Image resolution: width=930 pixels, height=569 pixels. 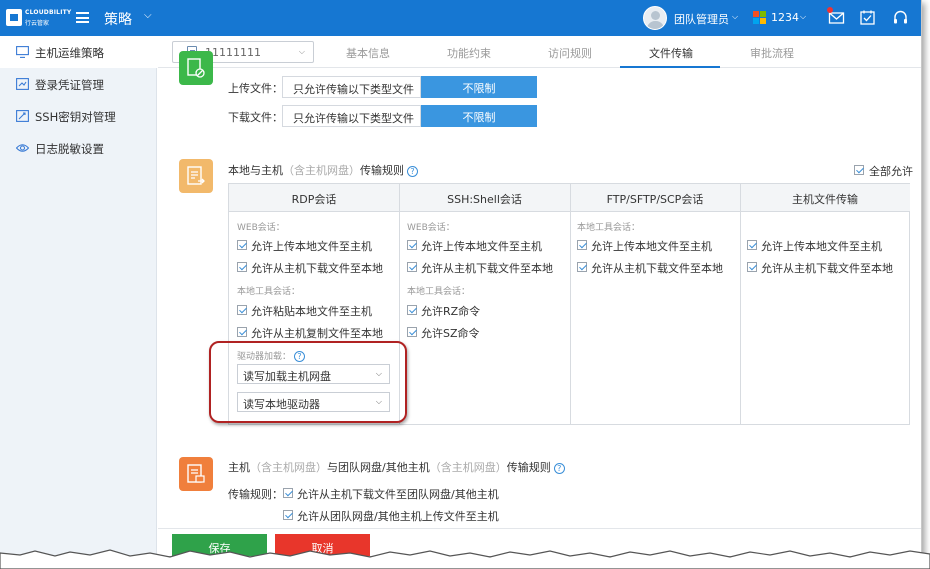 What do you see at coordinates (671, 53) in the screenshot?
I see `tab-file-transfer: 文件传输` at bounding box center [671, 53].